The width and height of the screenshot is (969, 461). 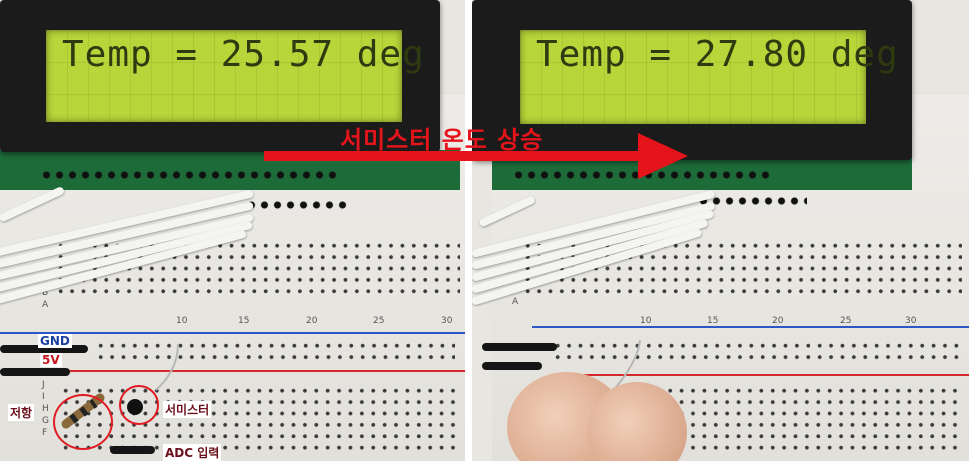 I want to click on arrow-head-icon, so click(x=663, y=156).